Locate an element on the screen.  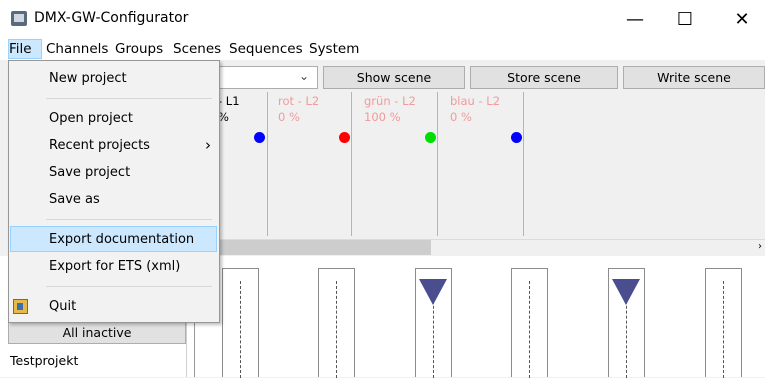
menu-item-export-ets: Export for ETS (xml) is located at coordinates (109, 267).